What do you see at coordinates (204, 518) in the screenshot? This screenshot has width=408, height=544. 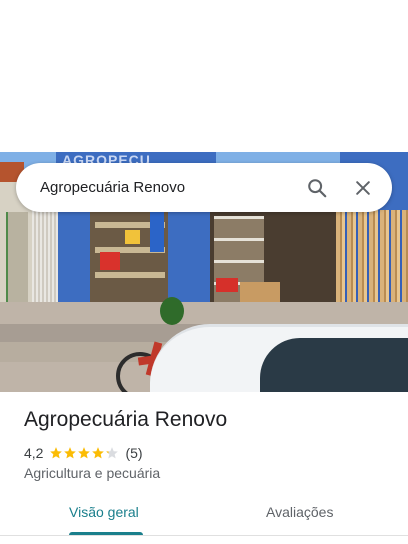 I see `place-tabs: Visão geral Avaliações` at bounding box center [204, 518].